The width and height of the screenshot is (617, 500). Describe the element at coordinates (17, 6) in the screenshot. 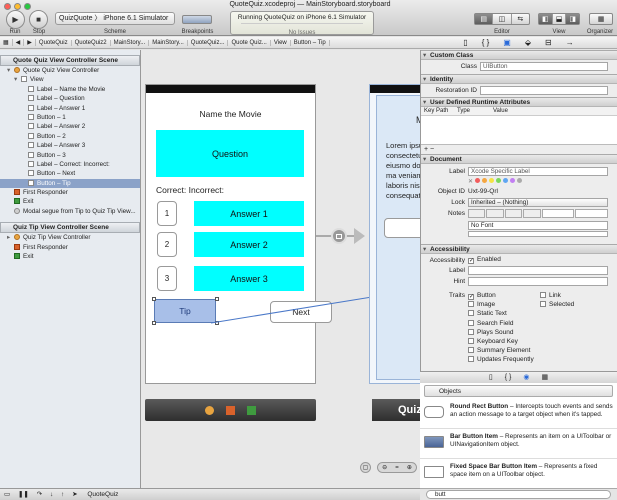

I see `minimize-window-button` at that location.